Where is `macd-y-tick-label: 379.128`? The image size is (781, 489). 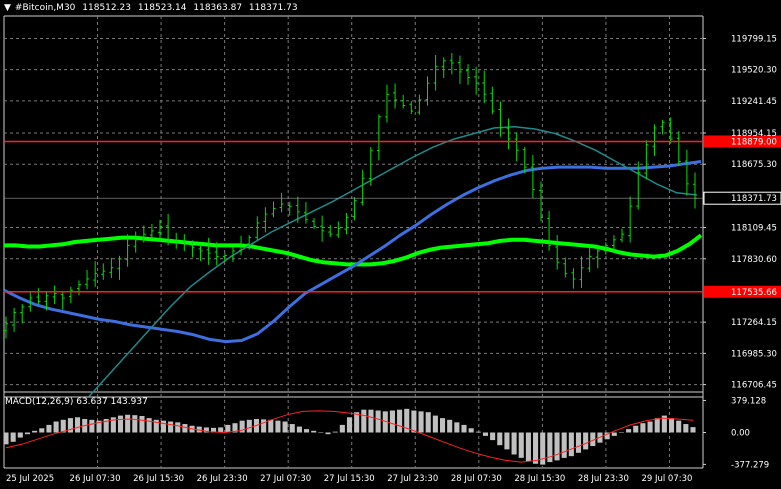
macd-y-tick-label: 379.128 is located at coordinates (748, 401).